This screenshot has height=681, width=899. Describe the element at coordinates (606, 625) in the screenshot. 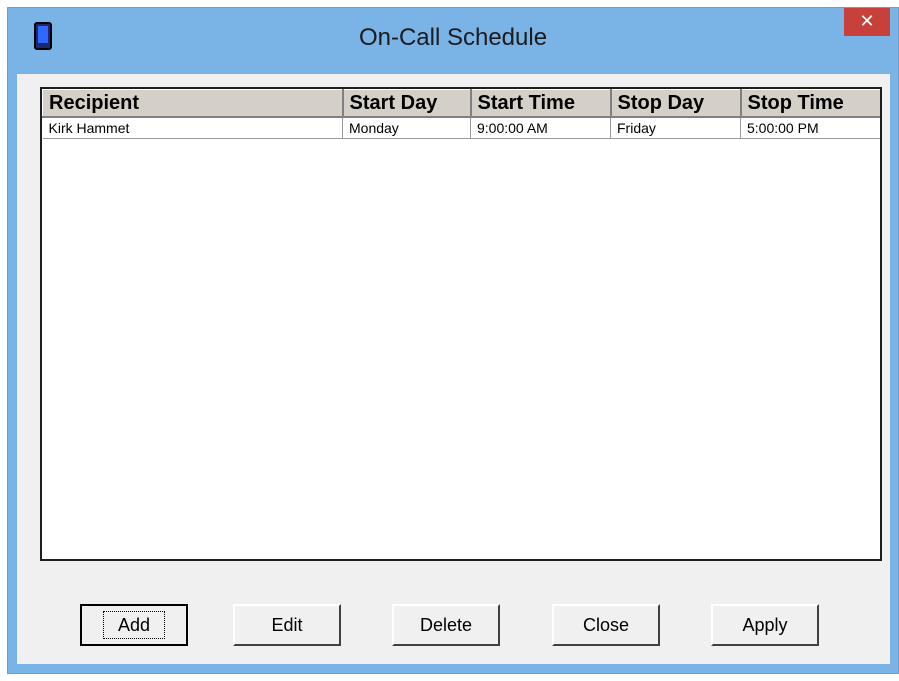

I see `close-button: Close` at that location.